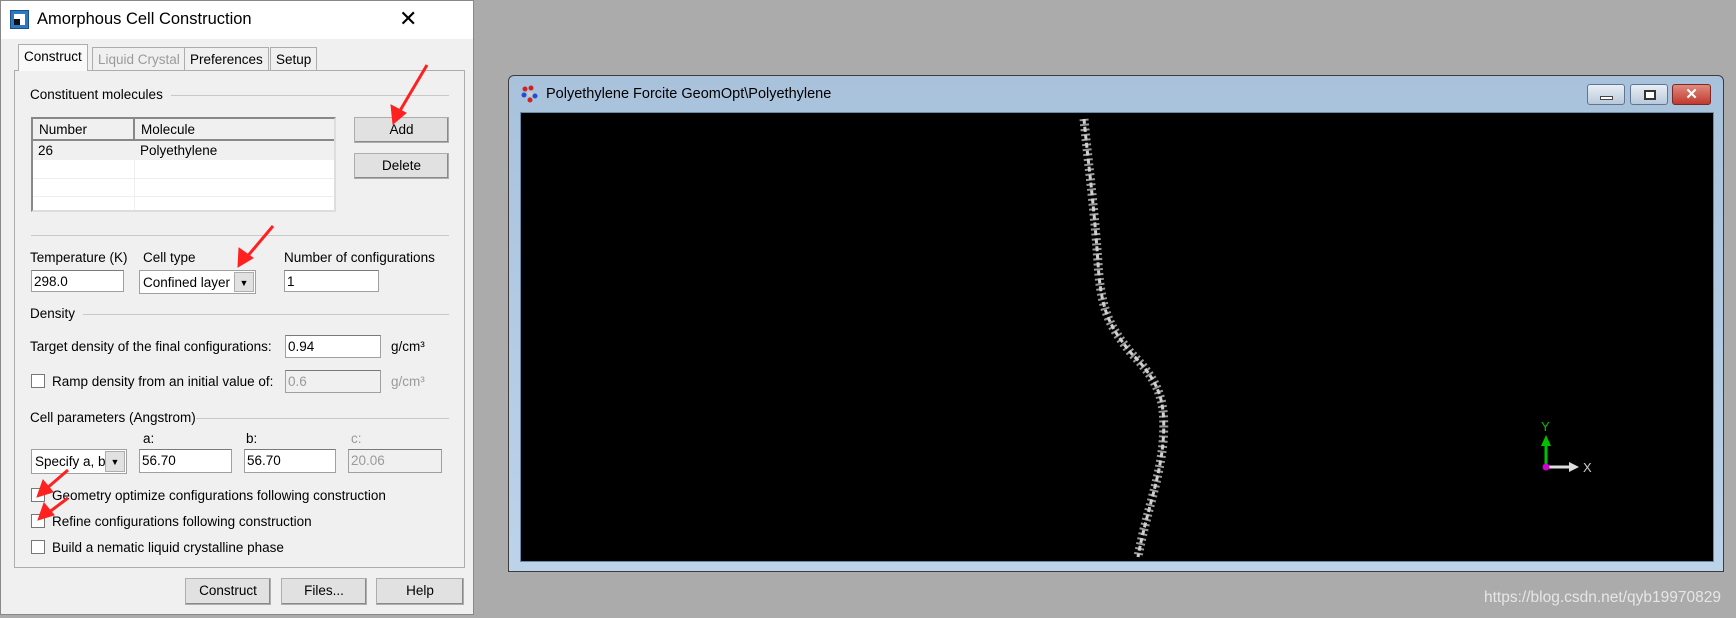  What do you see at coordinates (1606, 98) in the screenshot?
I see `minimize-icon` at bounding box center [1606, 98].